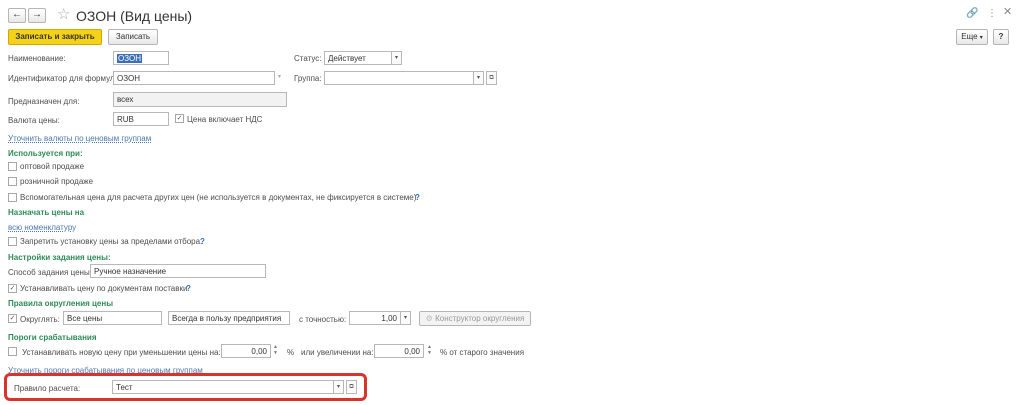  Describe the element at coordinates (399, 78) in the screenshot. I see `group-field` at that location.